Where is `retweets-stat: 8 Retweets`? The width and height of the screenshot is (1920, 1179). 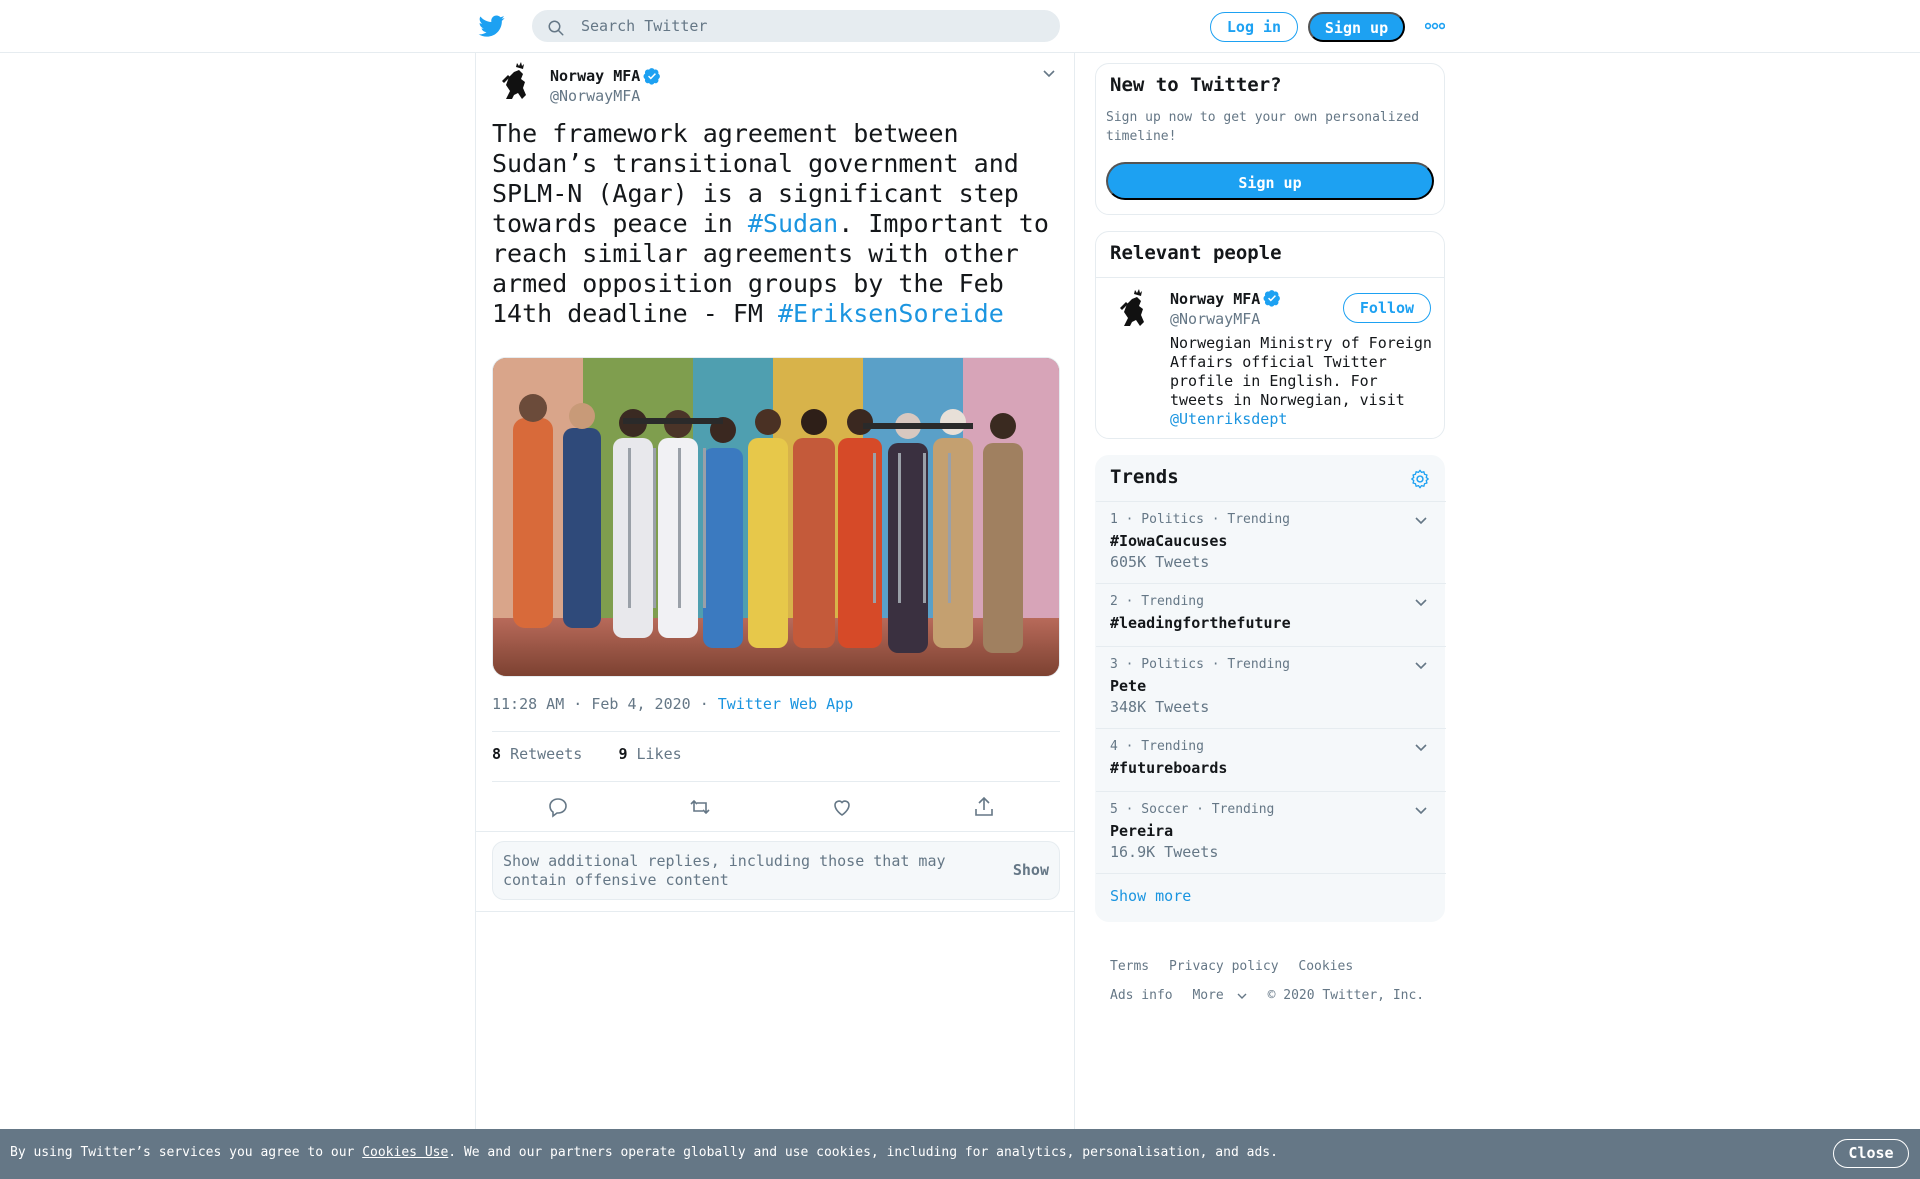
retweets-stat: 8 Retweets is located at coordinates (537, 754).